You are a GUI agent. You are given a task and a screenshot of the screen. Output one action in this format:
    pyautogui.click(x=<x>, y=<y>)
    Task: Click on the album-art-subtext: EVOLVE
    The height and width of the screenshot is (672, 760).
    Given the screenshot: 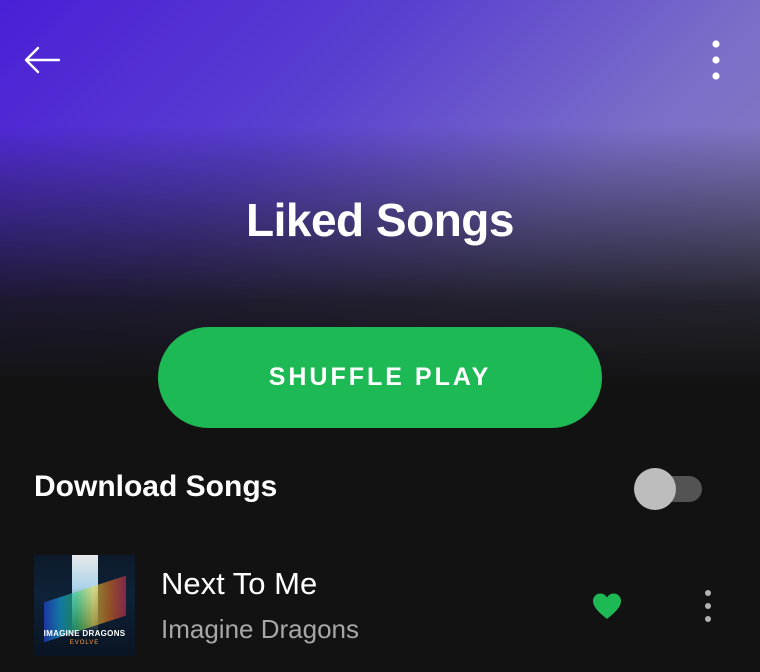 What is the action you would take?
    pyautogui.click(x=84, y=643)
    